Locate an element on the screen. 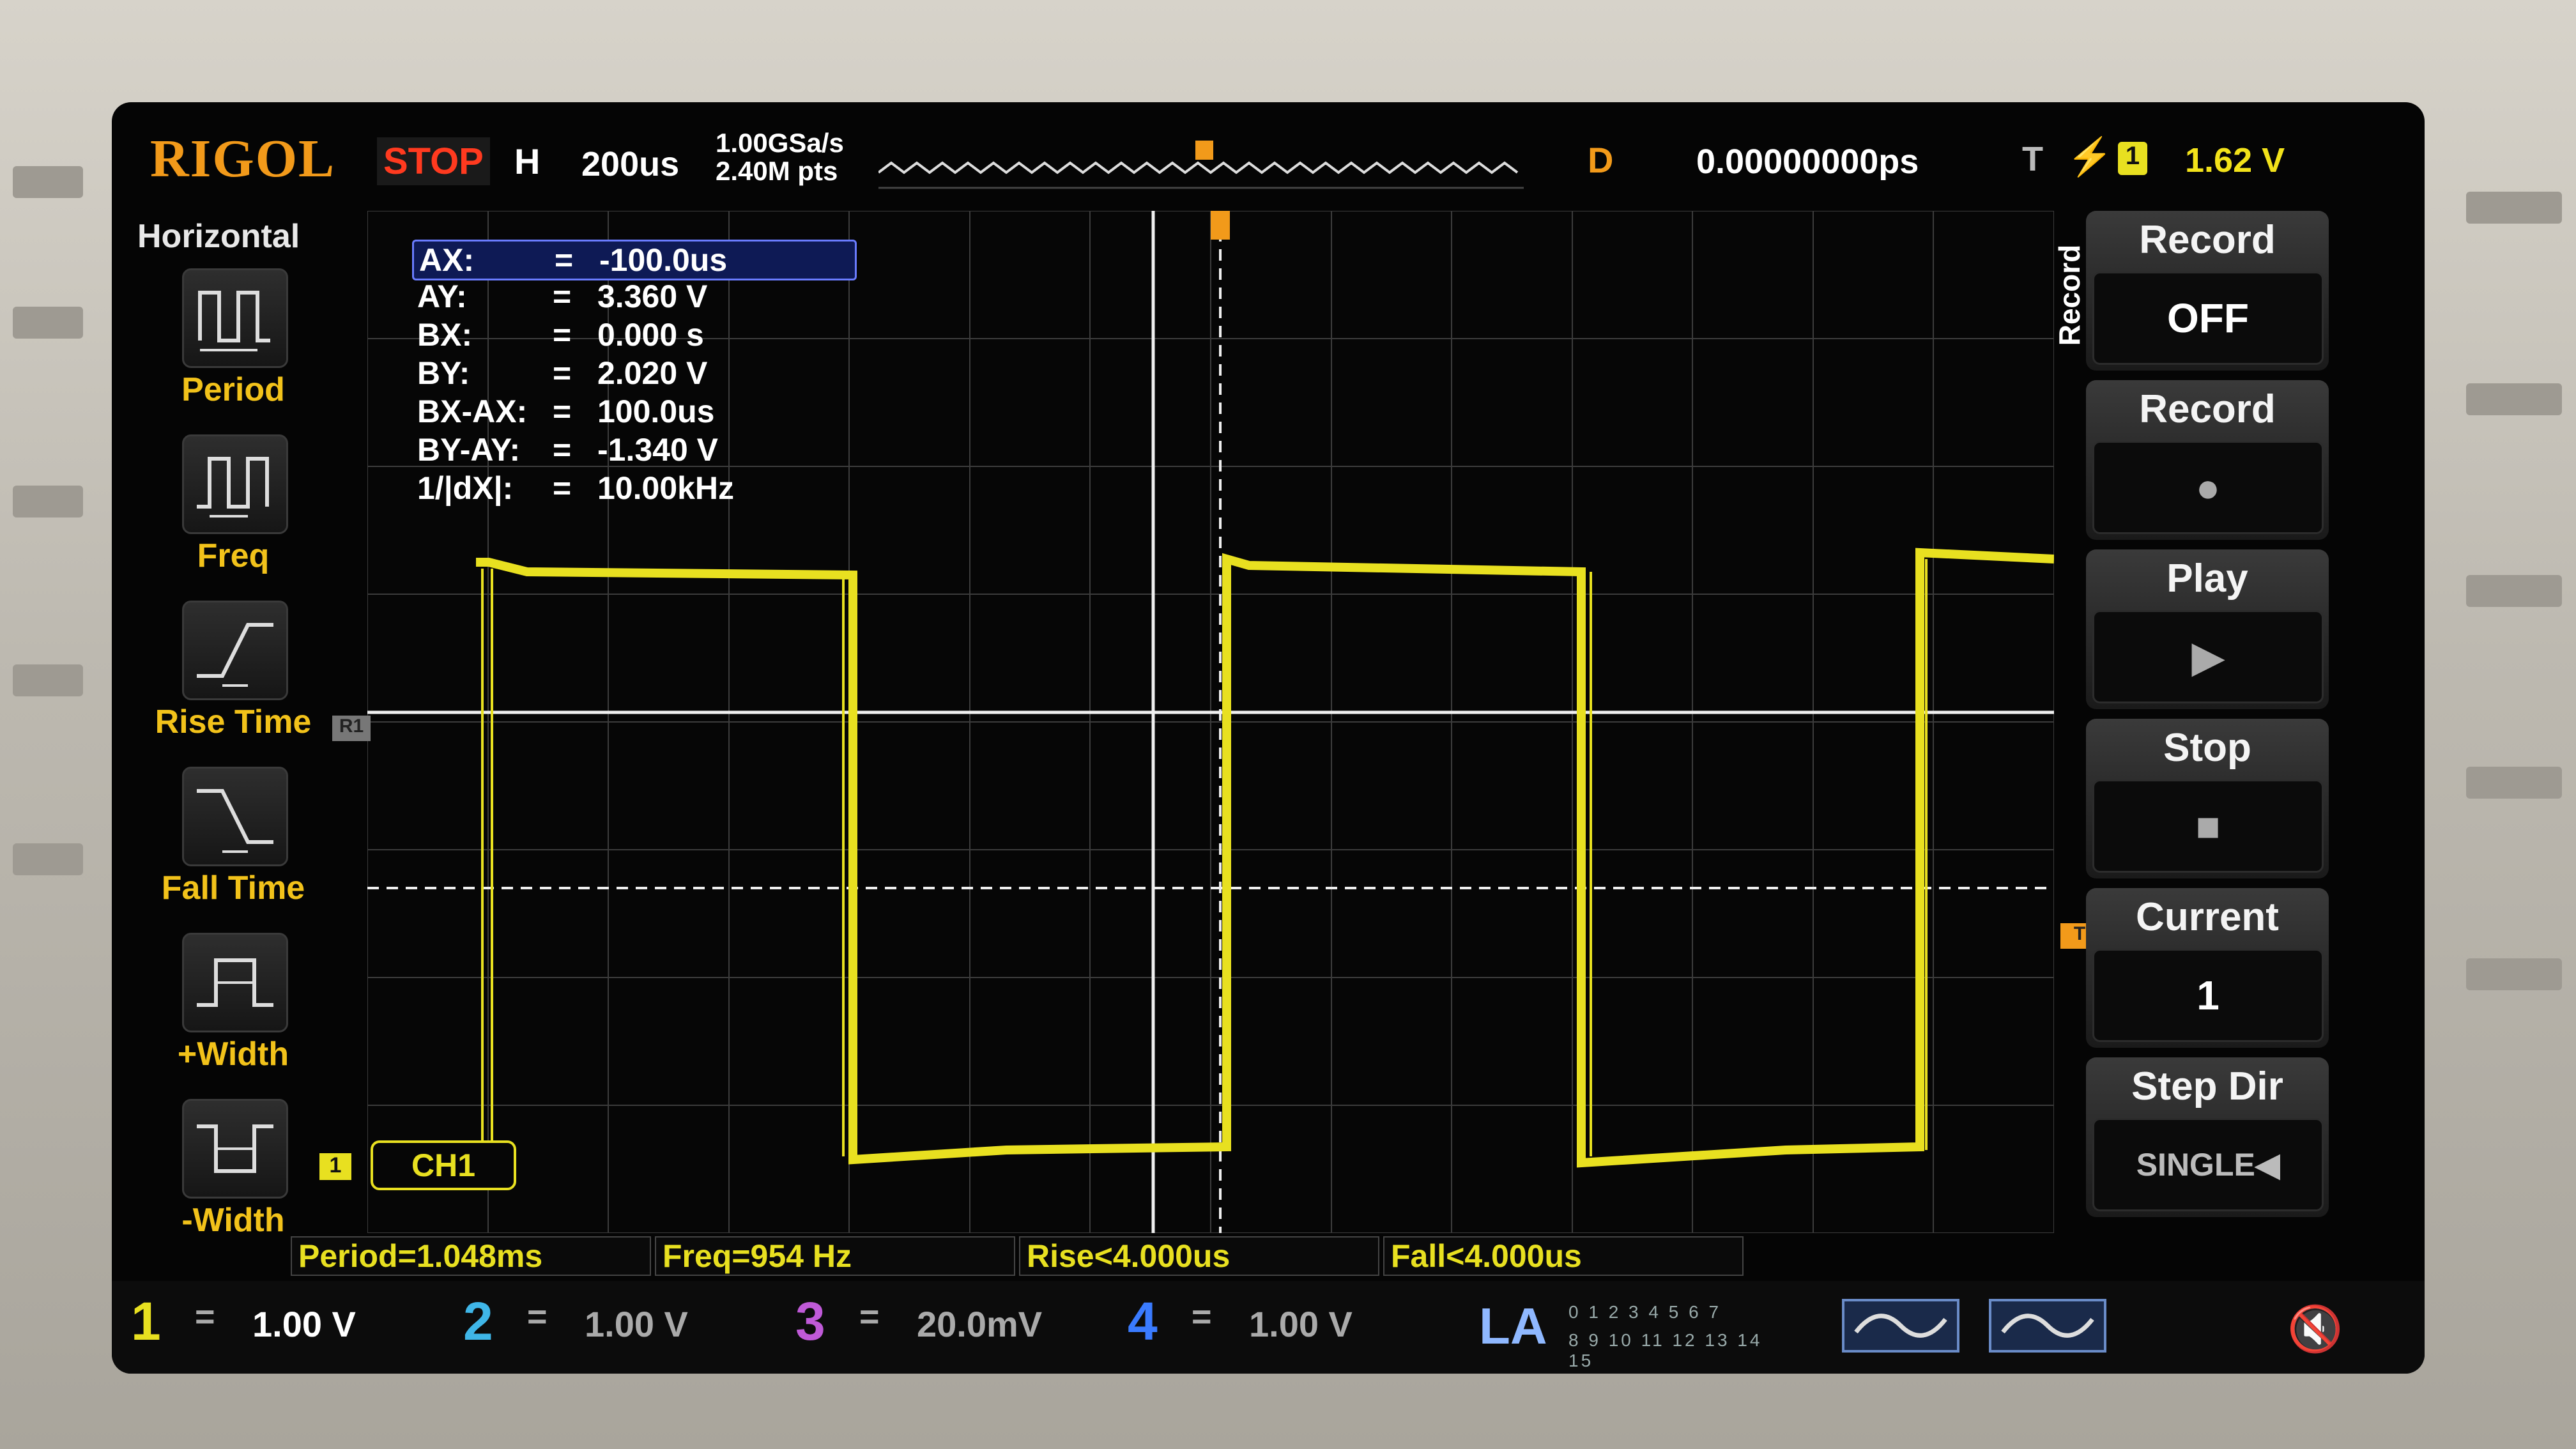 The width and height of the screenshot is (2576, 1449). measure-fall-time: Fall Time is located at coordinates (233, 850).